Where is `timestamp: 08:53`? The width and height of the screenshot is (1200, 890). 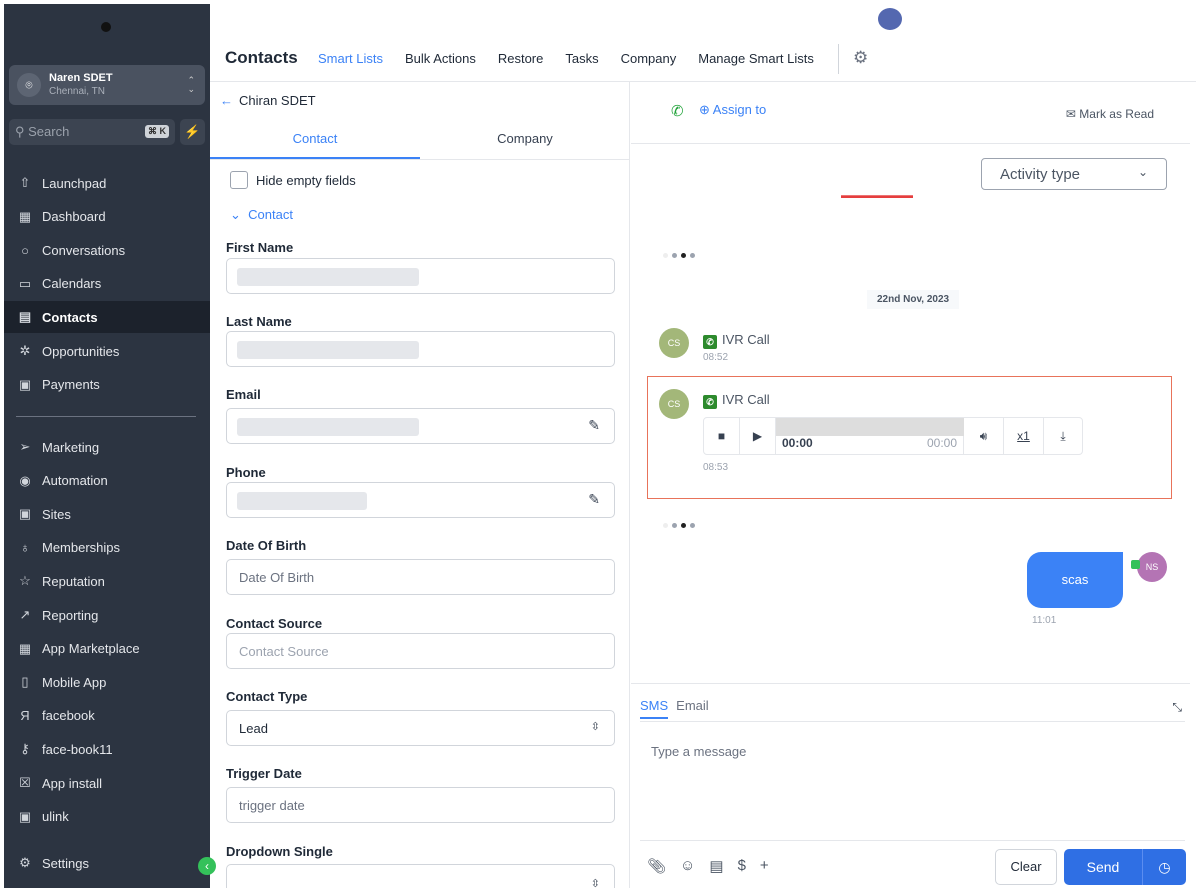 timestamp: 08:53 is located at coordinates (716, 467).